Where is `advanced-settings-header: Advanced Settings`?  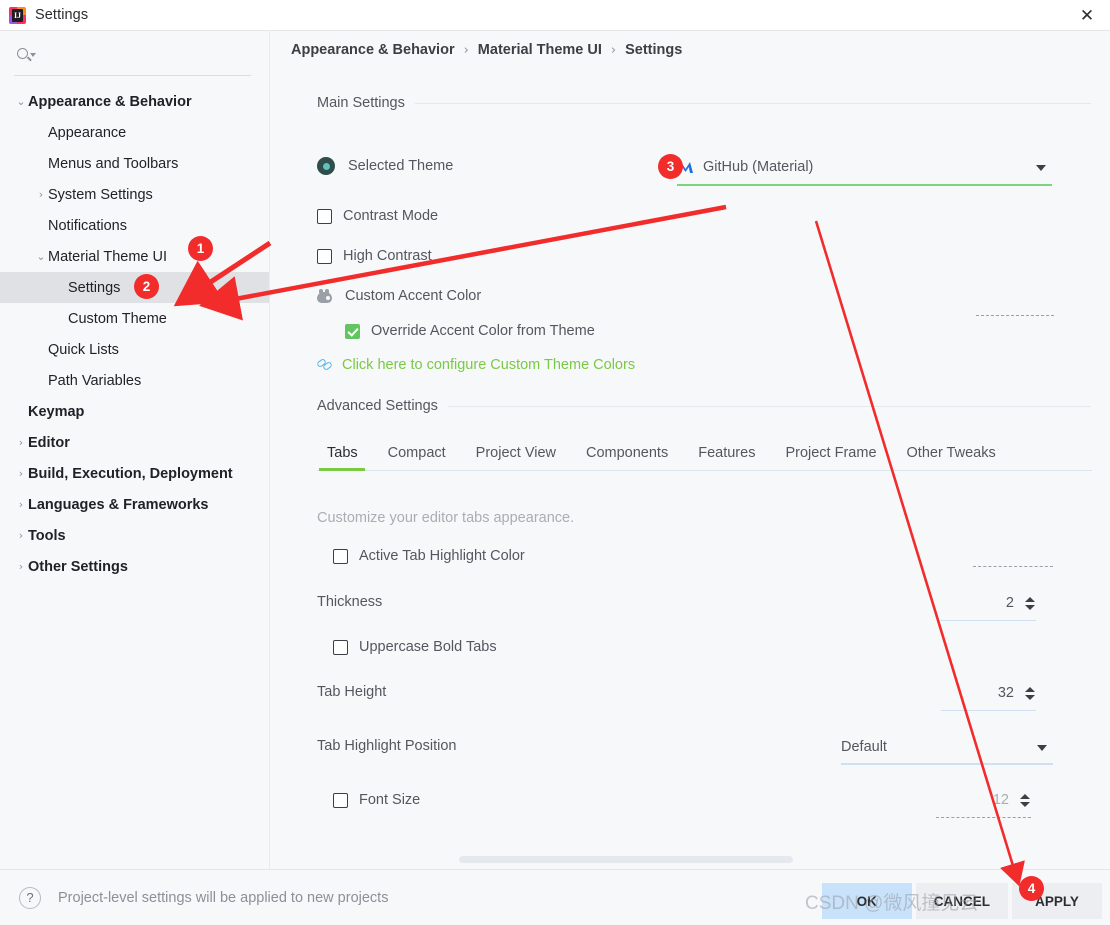 advanced-settings-header: Advanced Settings is located at coordinates (704, 406).